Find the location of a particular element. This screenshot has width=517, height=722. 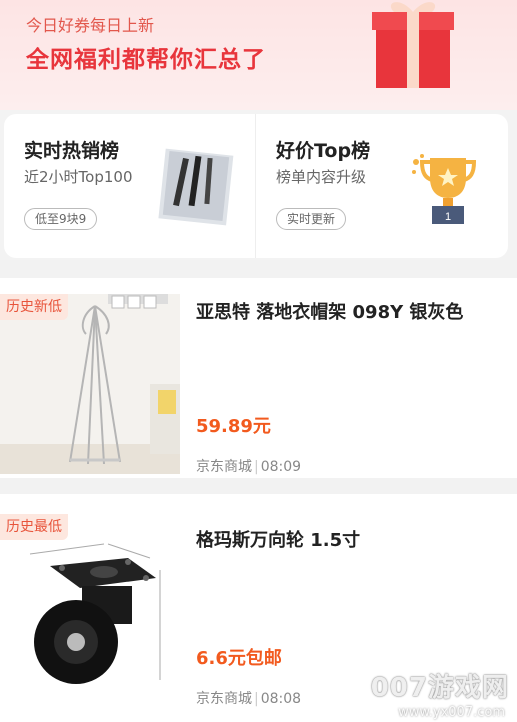

trophy-icon: 1 is located at coordinates (444, 189).